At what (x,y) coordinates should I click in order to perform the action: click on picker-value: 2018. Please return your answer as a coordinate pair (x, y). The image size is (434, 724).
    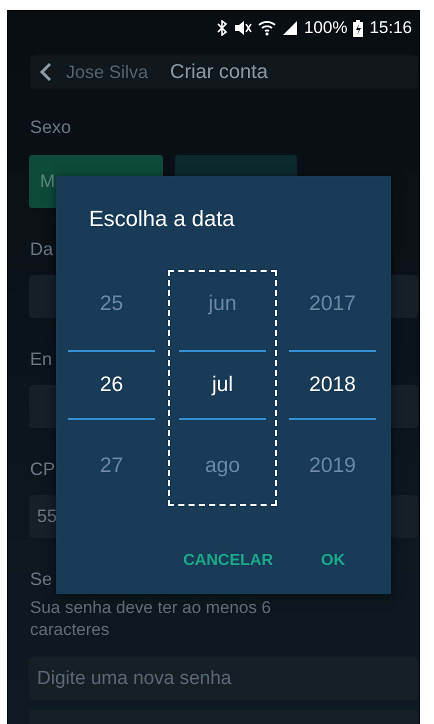
    Looking at the image, I should click on (332, 385).